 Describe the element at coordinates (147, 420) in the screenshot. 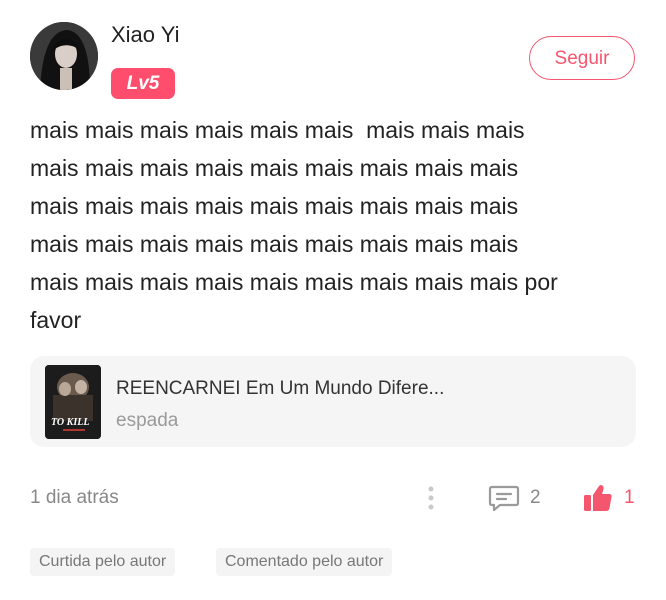

I see `book-tag: espada` at that location.